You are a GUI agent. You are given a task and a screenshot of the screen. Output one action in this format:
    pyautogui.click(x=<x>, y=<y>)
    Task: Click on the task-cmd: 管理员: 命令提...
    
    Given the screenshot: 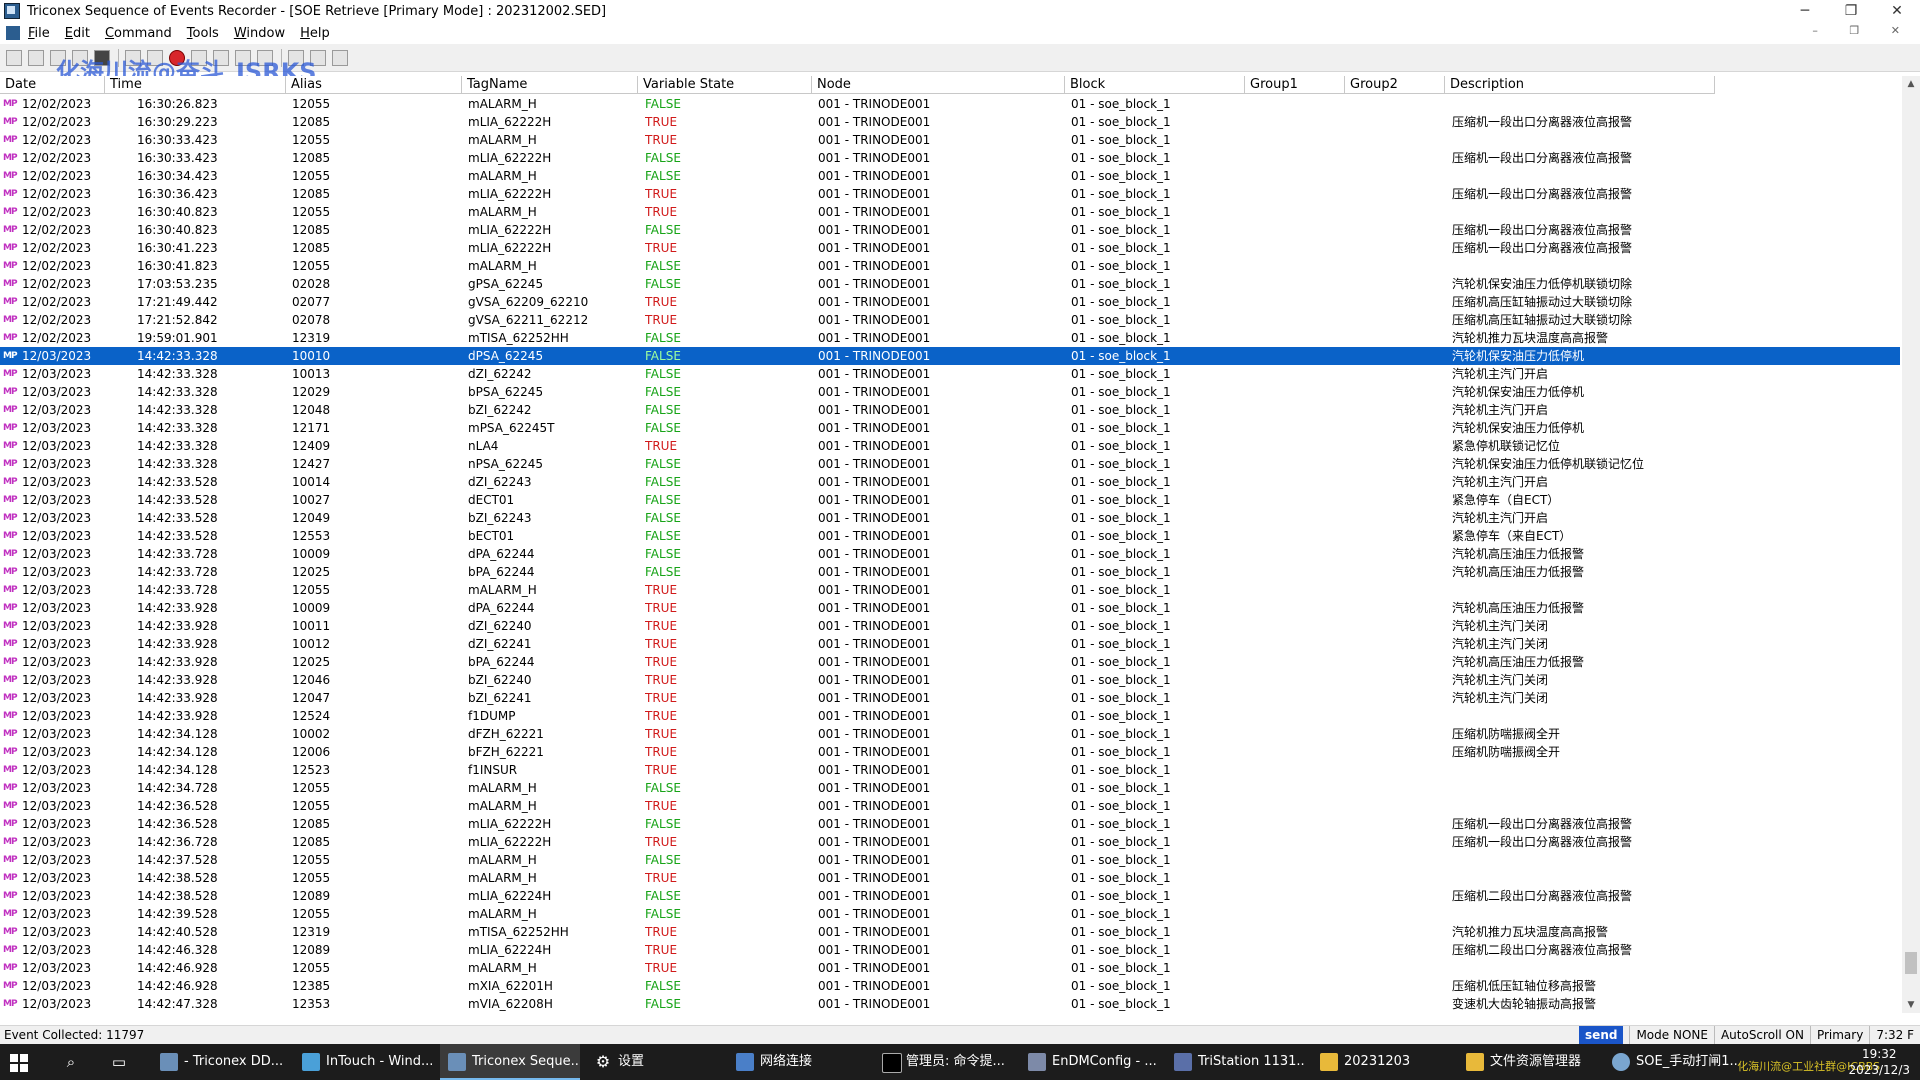 What is the action you would take?
    pyautogui.click(x=944, y=1062)
    